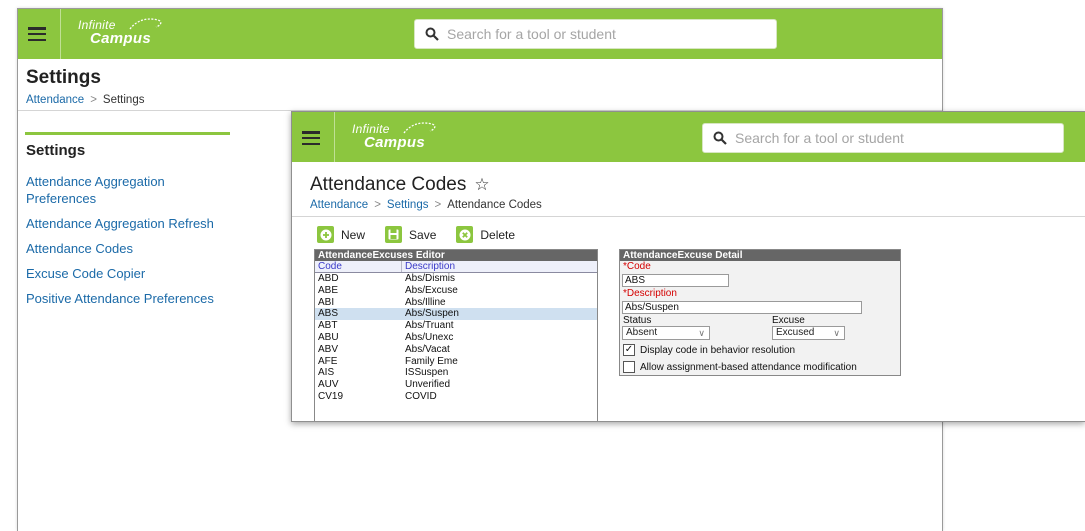 Image resolution: width=1085 pixels, height=531 pixels. Describe the element at coordinates (456, 338) in the screenshot. I see `table-row: ABU Abs/Unexc` at that location.